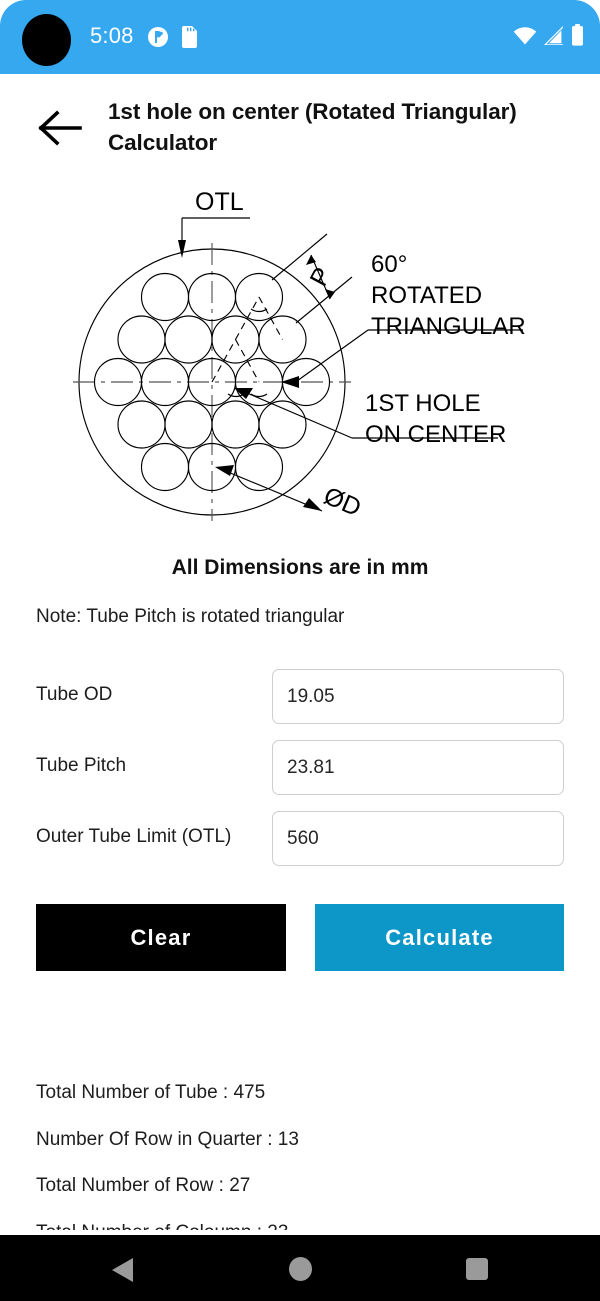  Describe the element at coordinates (389, 264) in the screenshot. I see `angle-label-line1: 60°` at that location.